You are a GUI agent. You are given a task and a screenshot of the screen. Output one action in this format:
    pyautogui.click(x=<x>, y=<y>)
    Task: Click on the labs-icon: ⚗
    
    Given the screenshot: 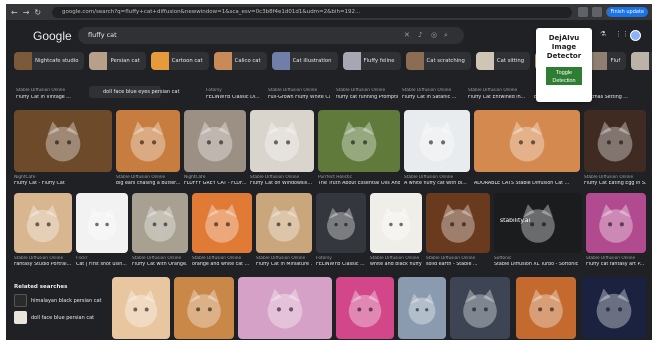 What is the action you would take?
    pyautogui.click(x=603, y=34)
    